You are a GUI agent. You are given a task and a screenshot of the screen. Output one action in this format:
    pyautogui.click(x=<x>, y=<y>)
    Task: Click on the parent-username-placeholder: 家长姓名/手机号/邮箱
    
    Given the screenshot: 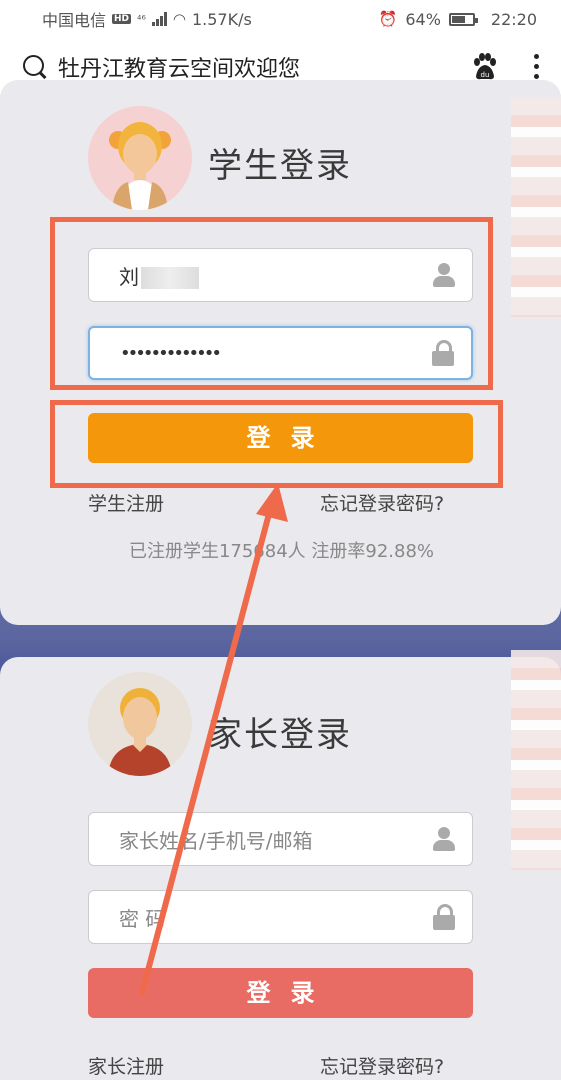 What is the action you would take?
    pyautogui.click(x=216, y=840)
    